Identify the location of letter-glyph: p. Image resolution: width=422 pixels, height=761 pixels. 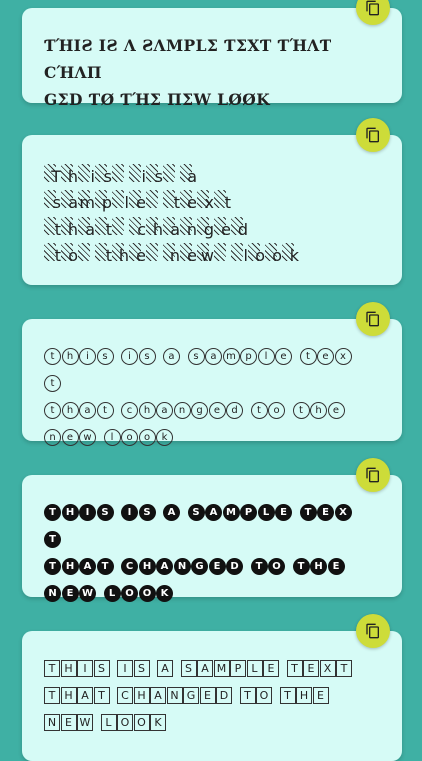
(103, 201).